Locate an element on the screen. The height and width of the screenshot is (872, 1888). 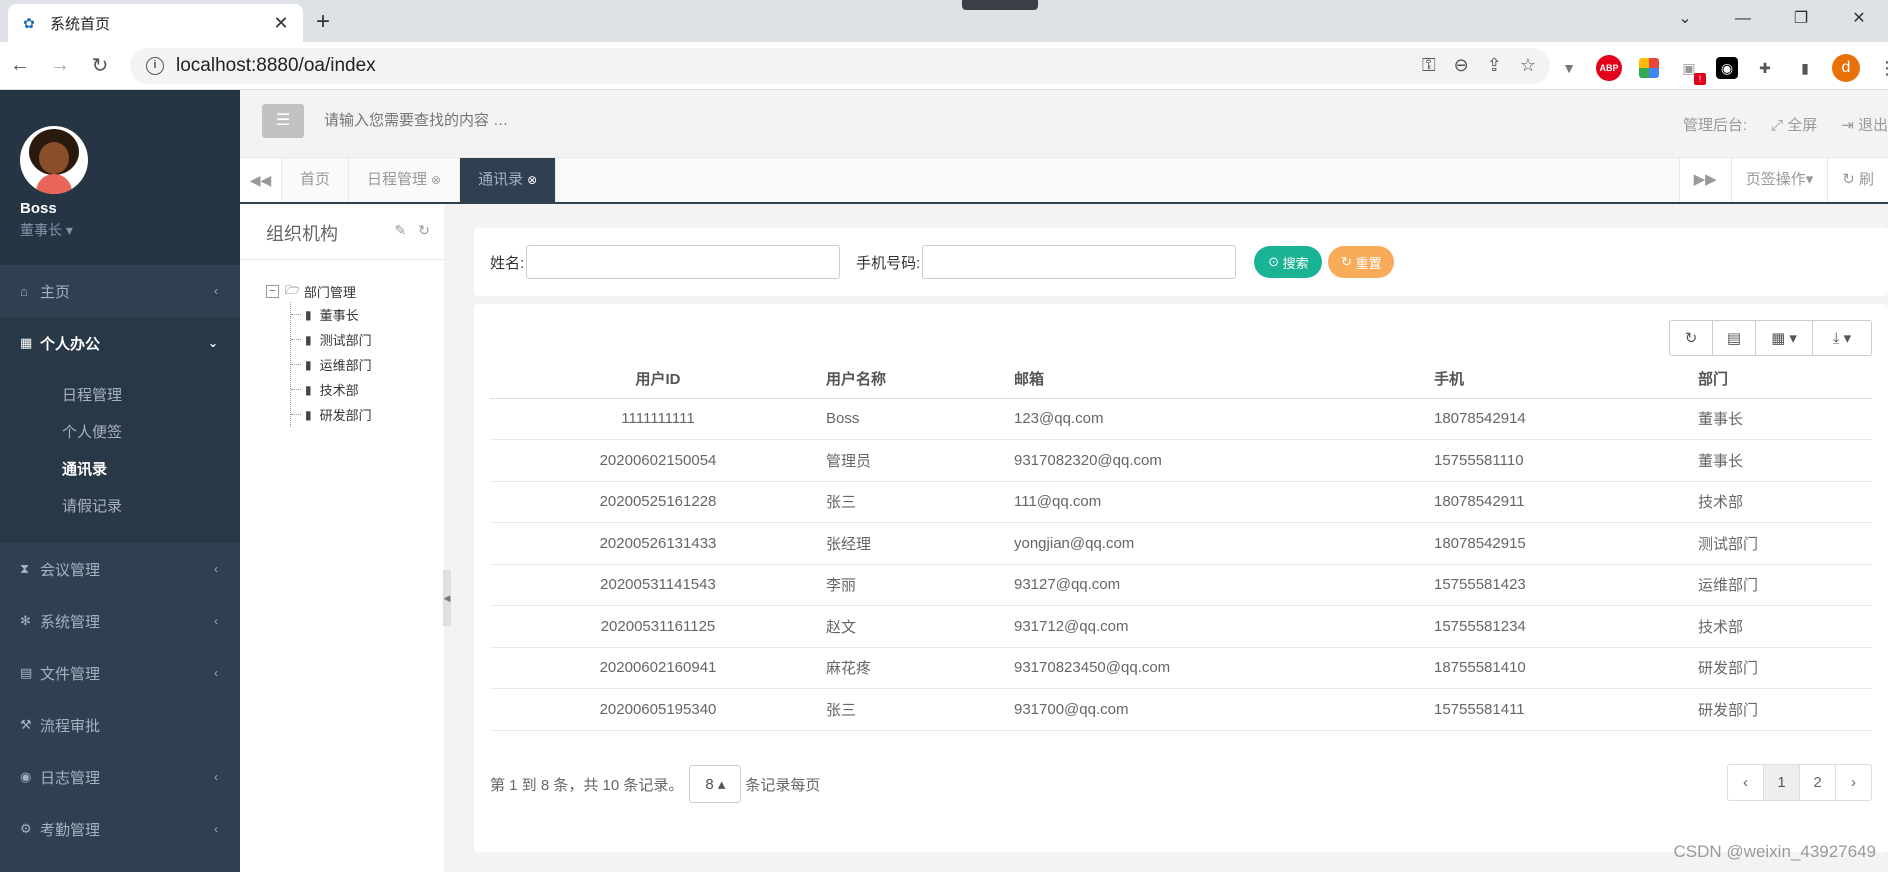
col-header-user-name: 用户名称 is located at coordinates (920, 379).